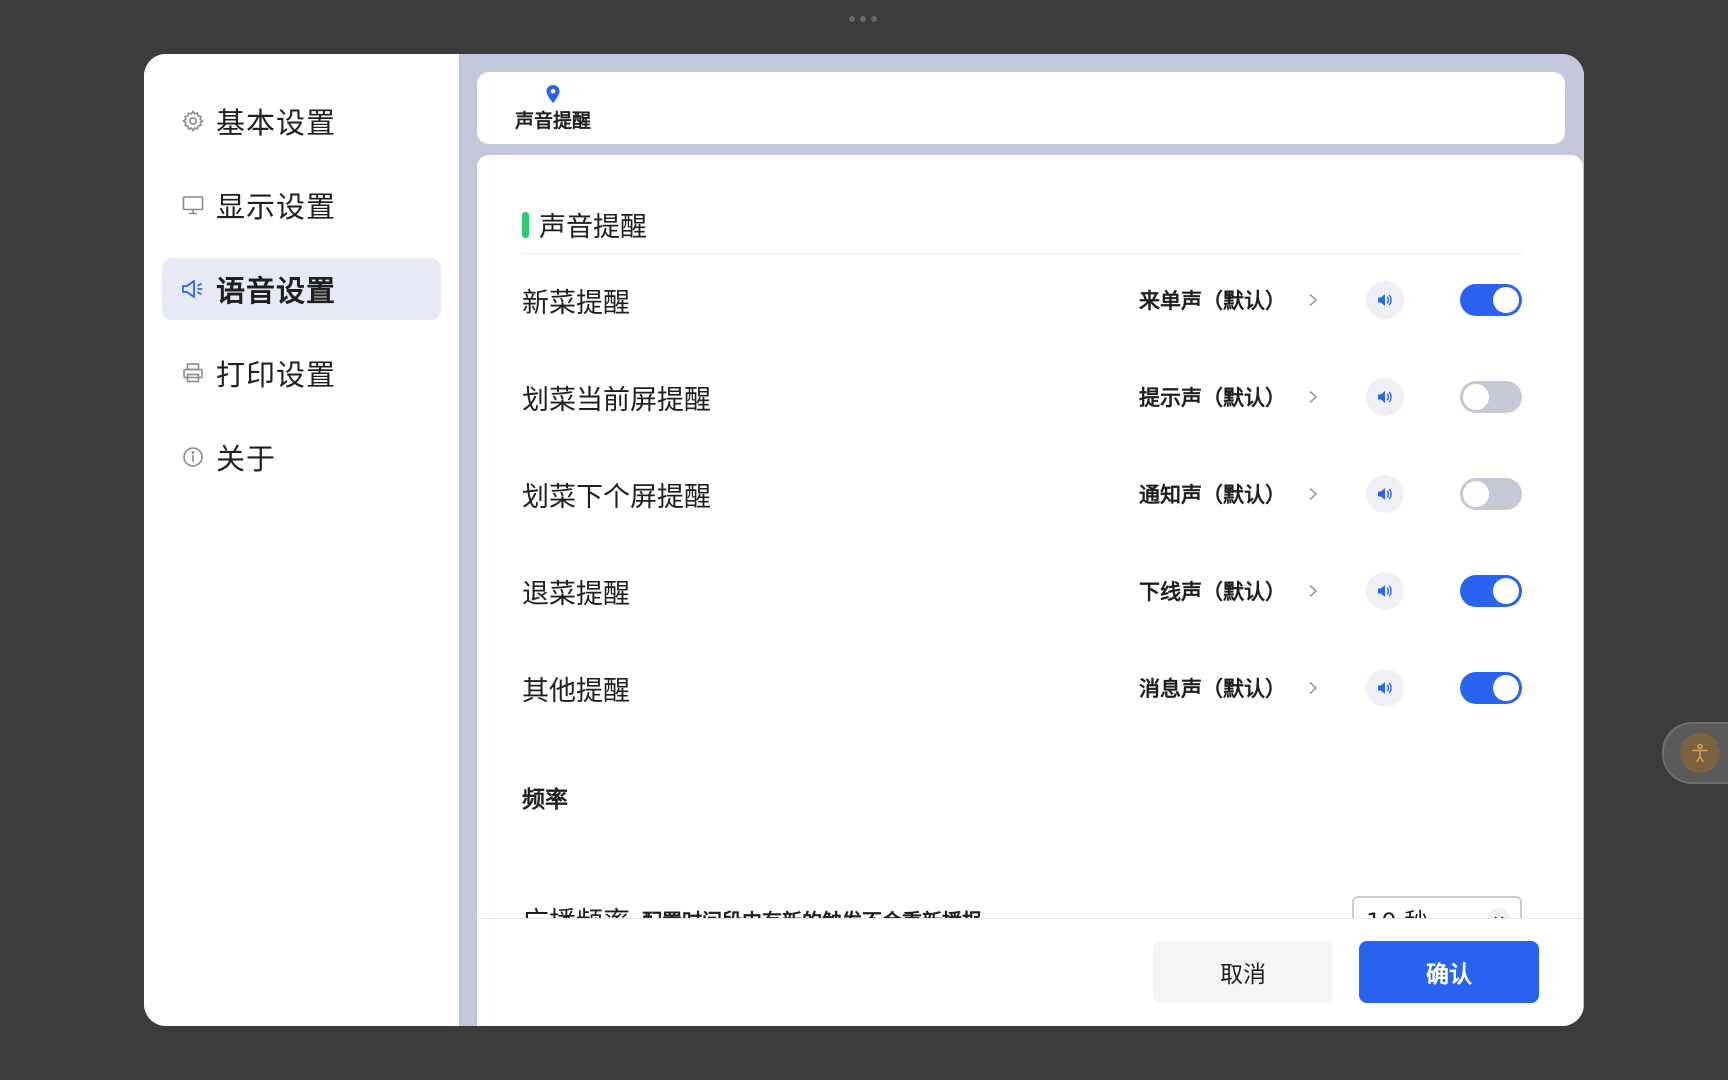 The width and height of the screenshot is (1728, 1080). Describe the element at coordinates (1022, 494) in the screenshot. I see `reminder-row-next-screen: 划菜下个屏提醒 通知声（默认）` at that location.